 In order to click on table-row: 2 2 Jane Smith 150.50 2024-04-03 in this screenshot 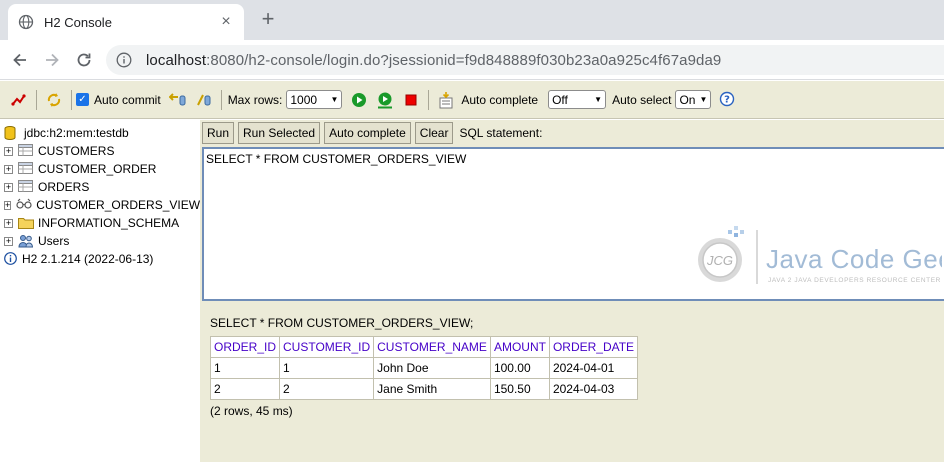, I will do `click(424, 389)`.